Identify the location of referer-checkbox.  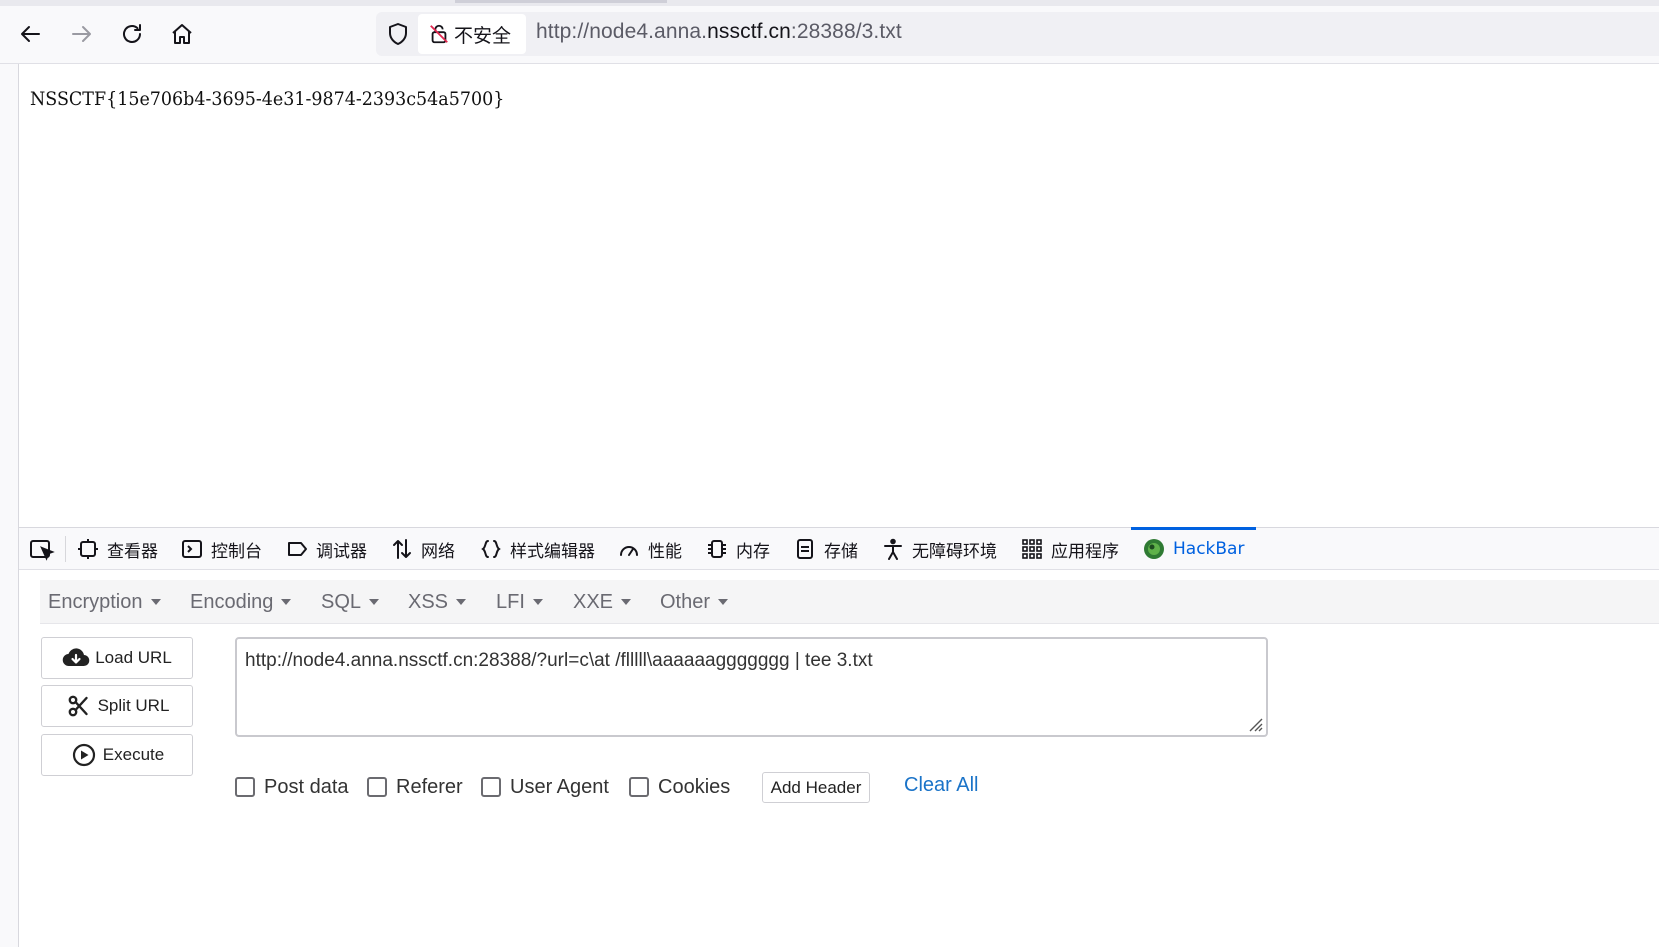
(377, 787).